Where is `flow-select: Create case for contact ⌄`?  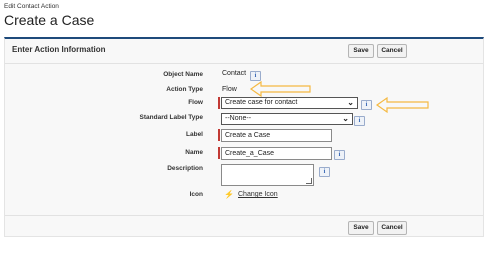
flow-select: Create case for contact ⌄ is located at coordinates (289, 103).